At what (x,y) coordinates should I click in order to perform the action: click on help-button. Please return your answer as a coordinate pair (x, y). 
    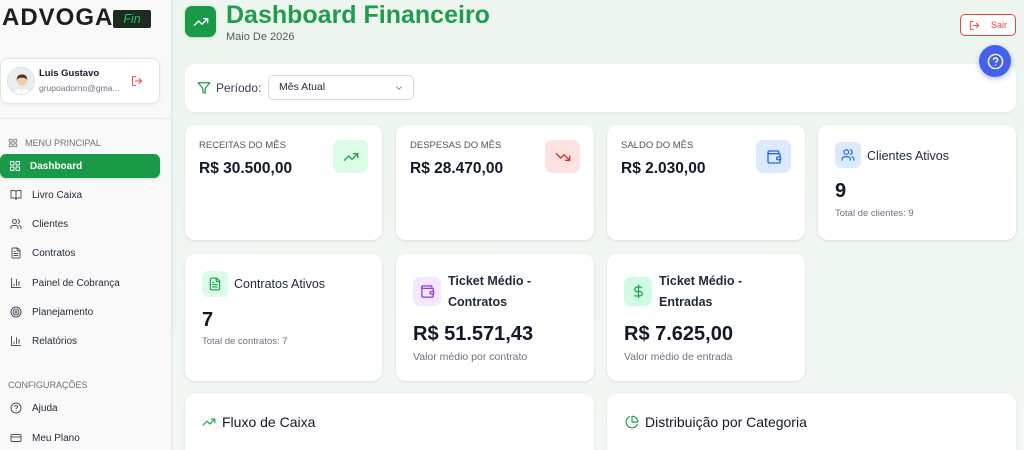
    Looking at the image, I should click on (995, 61).